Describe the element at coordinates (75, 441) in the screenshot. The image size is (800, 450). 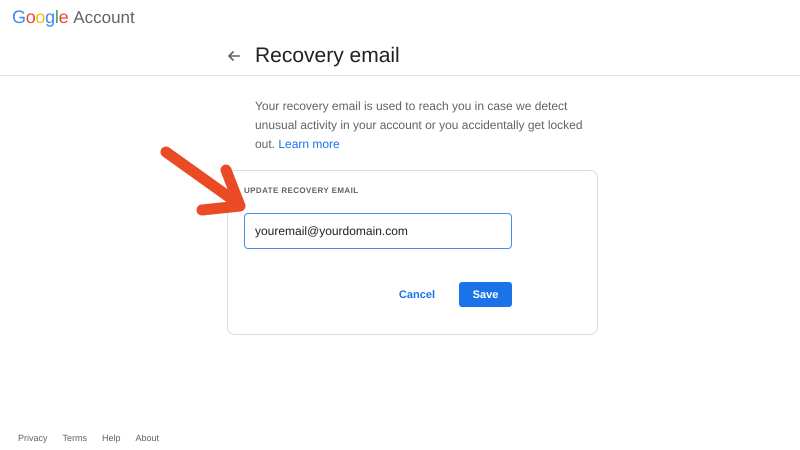
I see `footer-link: Terms` at that location.